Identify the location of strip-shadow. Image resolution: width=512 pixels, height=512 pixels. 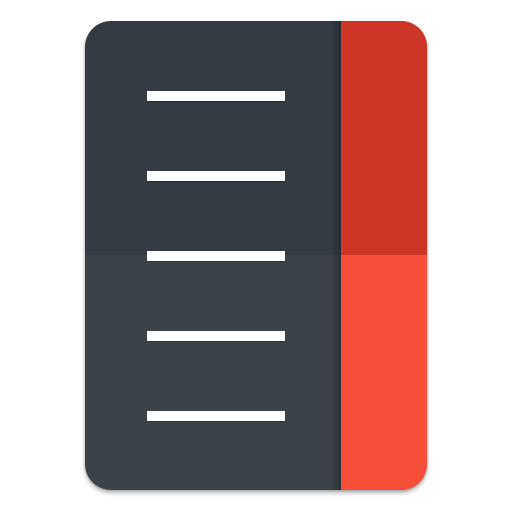
(336, 255).